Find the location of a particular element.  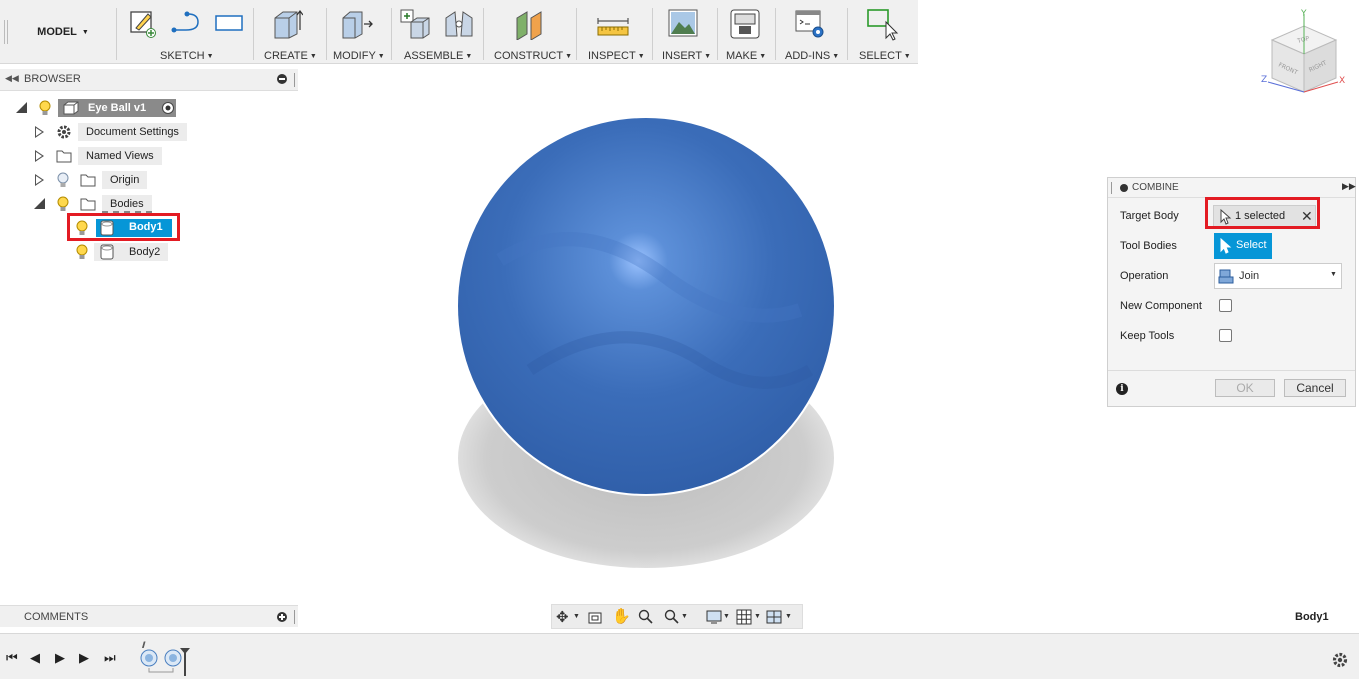

toolbar-modify: MODIFY ▼ is located at coordinates (359, 56).